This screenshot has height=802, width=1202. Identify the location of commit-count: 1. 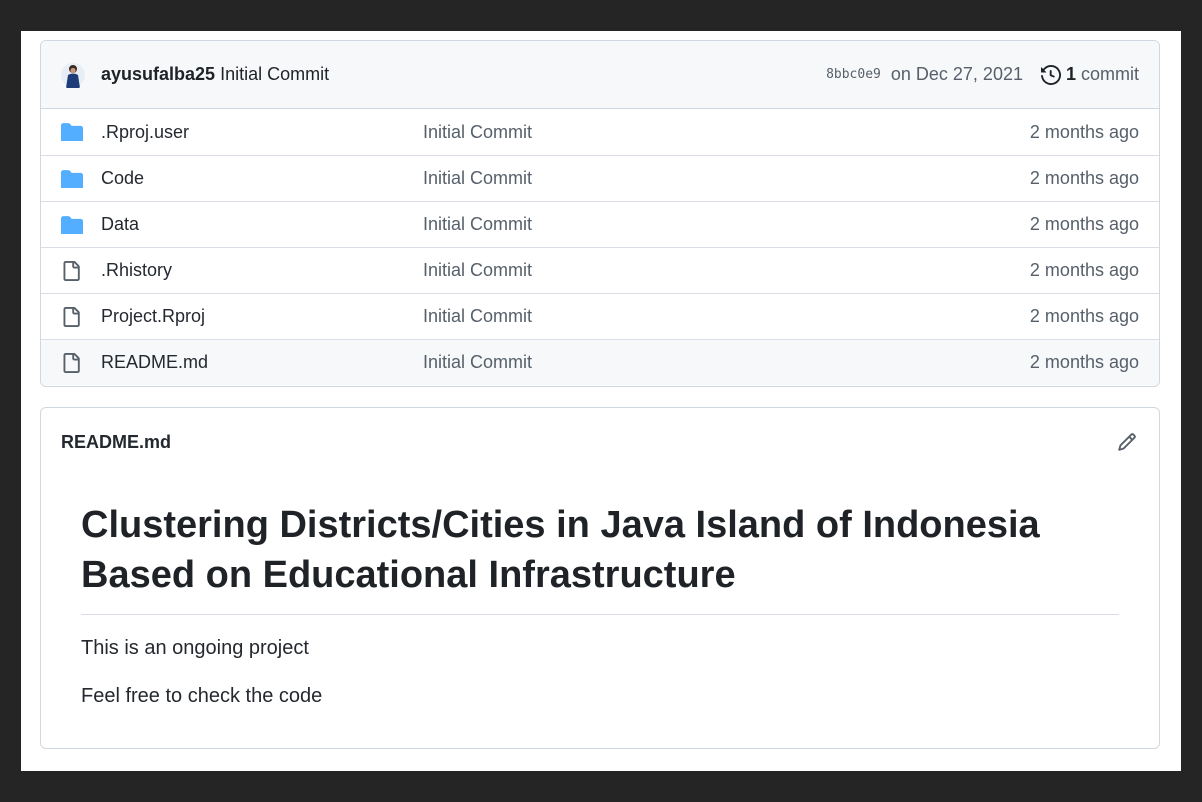
(1070, 74).